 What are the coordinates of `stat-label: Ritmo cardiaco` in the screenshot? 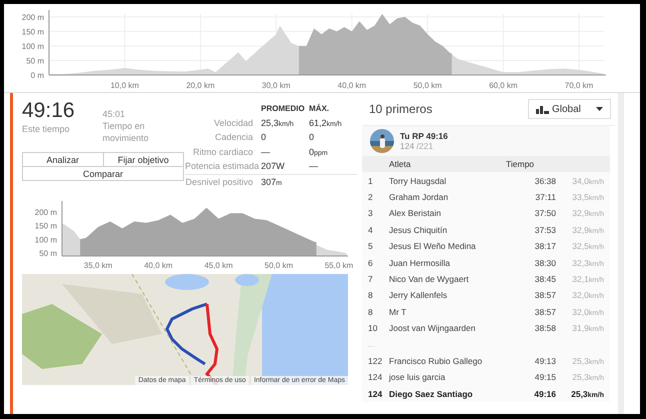 It's located at (223, 151).